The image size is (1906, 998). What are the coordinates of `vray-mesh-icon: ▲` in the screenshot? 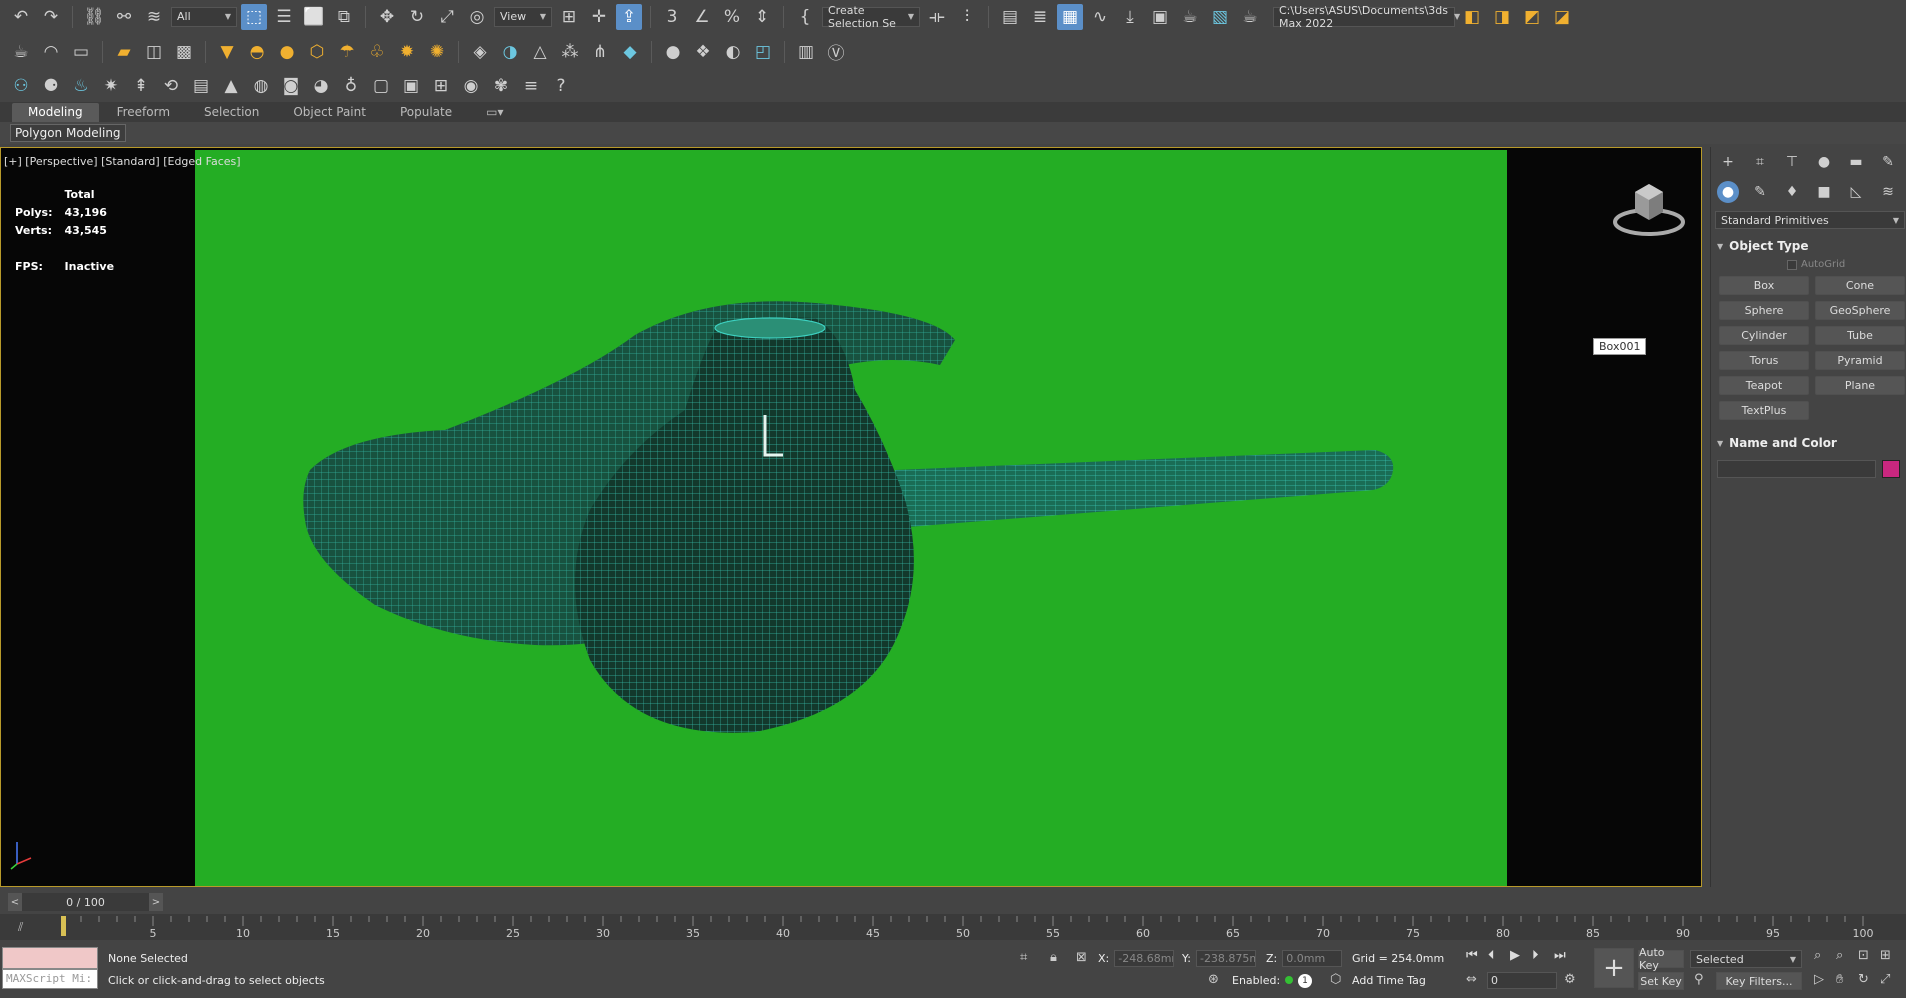 It's located at (231, 86).